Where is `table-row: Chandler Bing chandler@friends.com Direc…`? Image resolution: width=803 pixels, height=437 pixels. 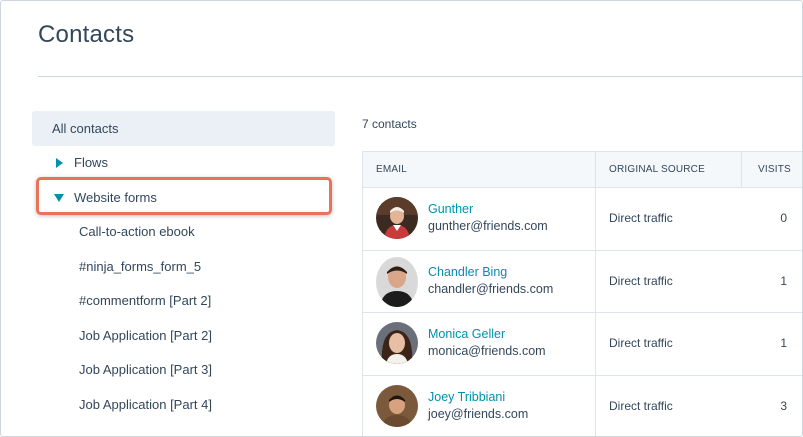
table-row: Chandler Bing chandler@friends.com Direc… is located at coordinates (582, 281).